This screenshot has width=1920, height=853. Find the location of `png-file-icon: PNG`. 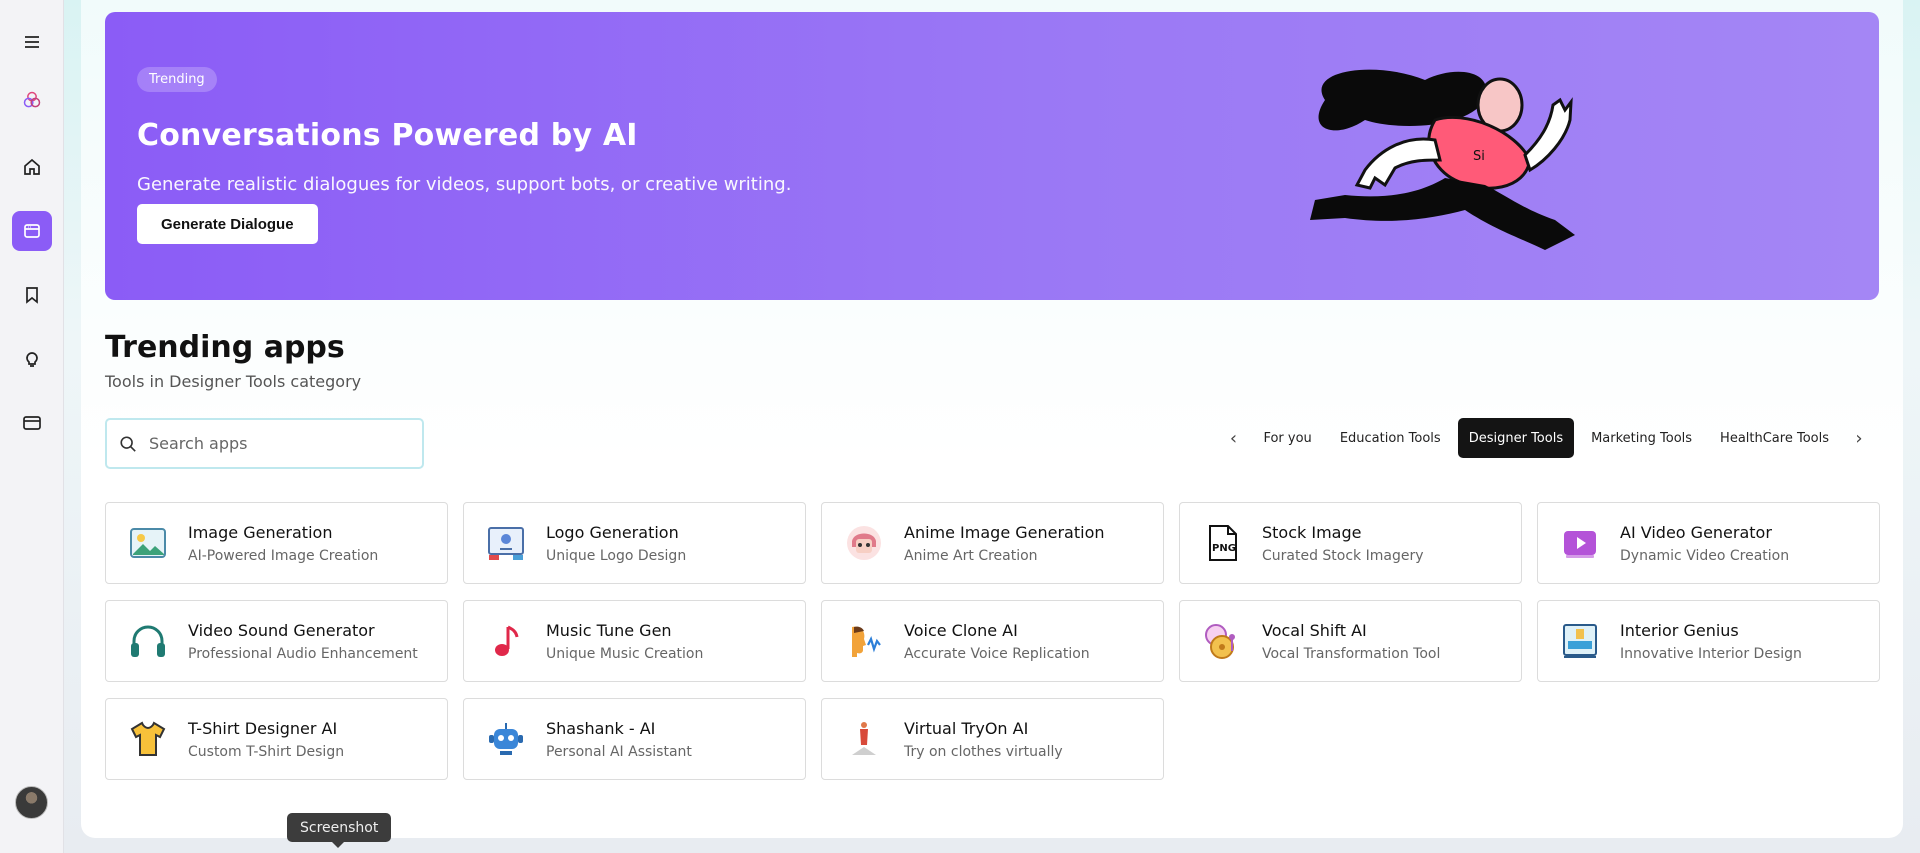

png-file-icon: PNG is located at coordinates (1222, 543).